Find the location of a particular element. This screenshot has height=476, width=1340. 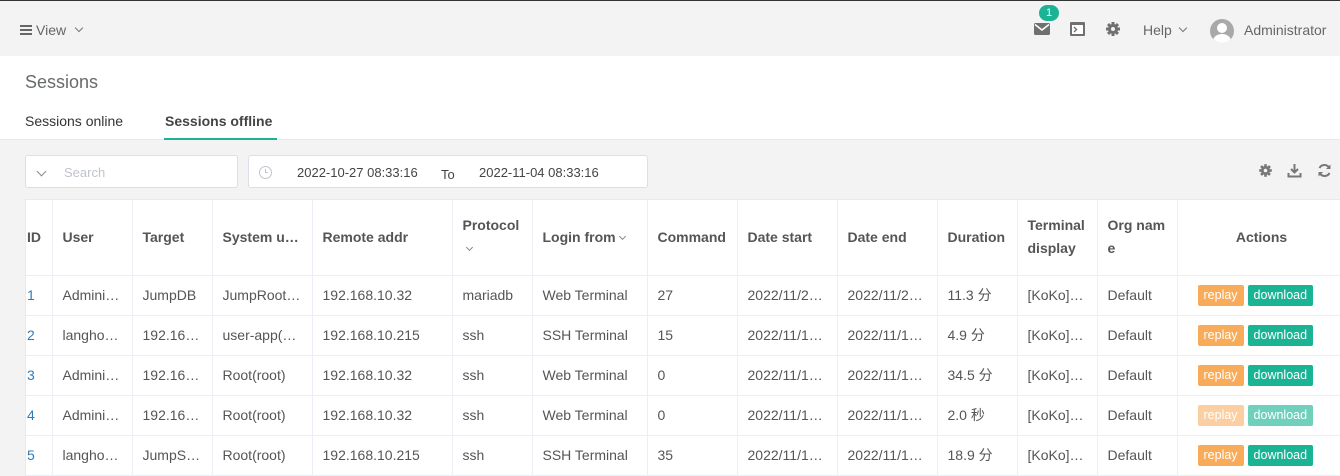

cell-id: 2 is located at coordinates (39, 335).